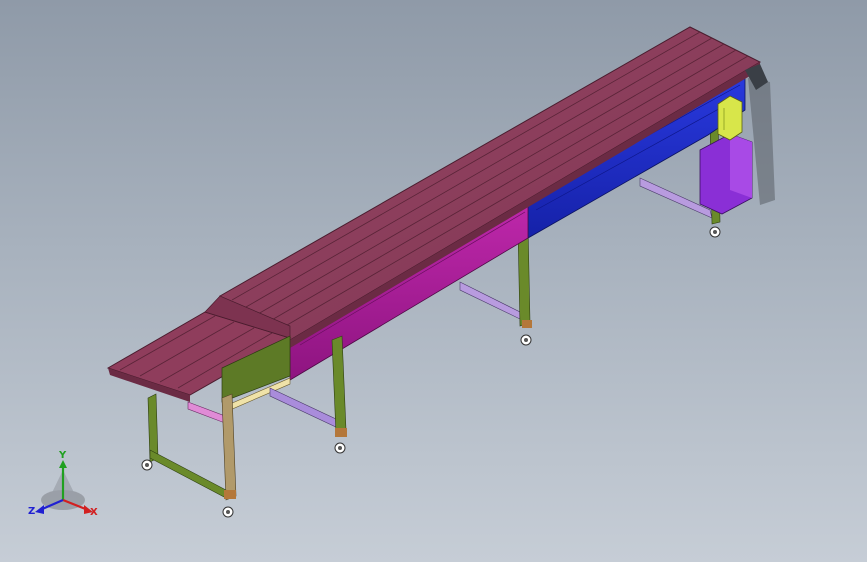 Image resolution: width=867 pixels, height=562 pixels. I want to click on crossbar-front-lavender, so click(304, 408).